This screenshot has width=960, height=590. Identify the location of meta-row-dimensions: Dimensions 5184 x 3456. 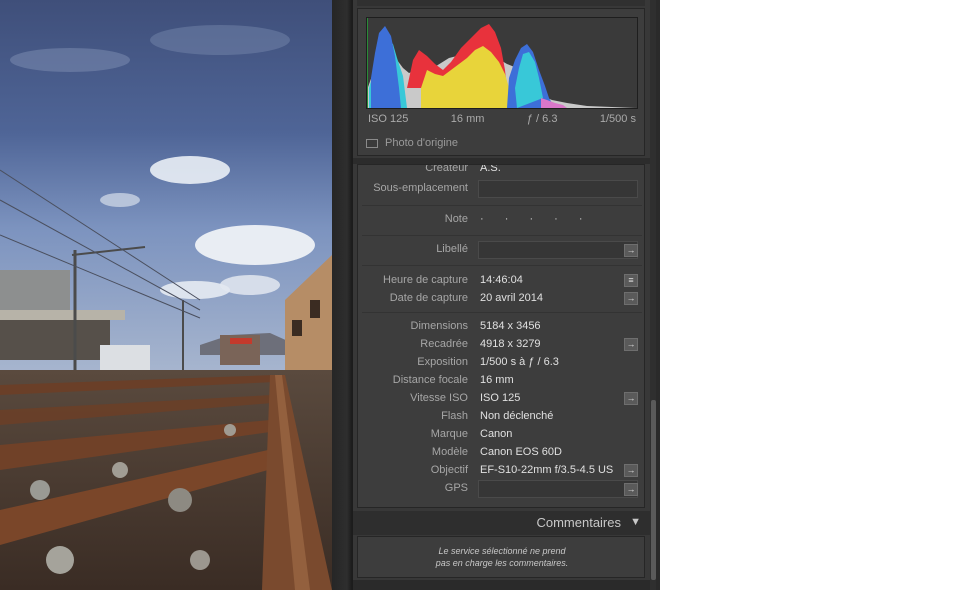
(501, 327).